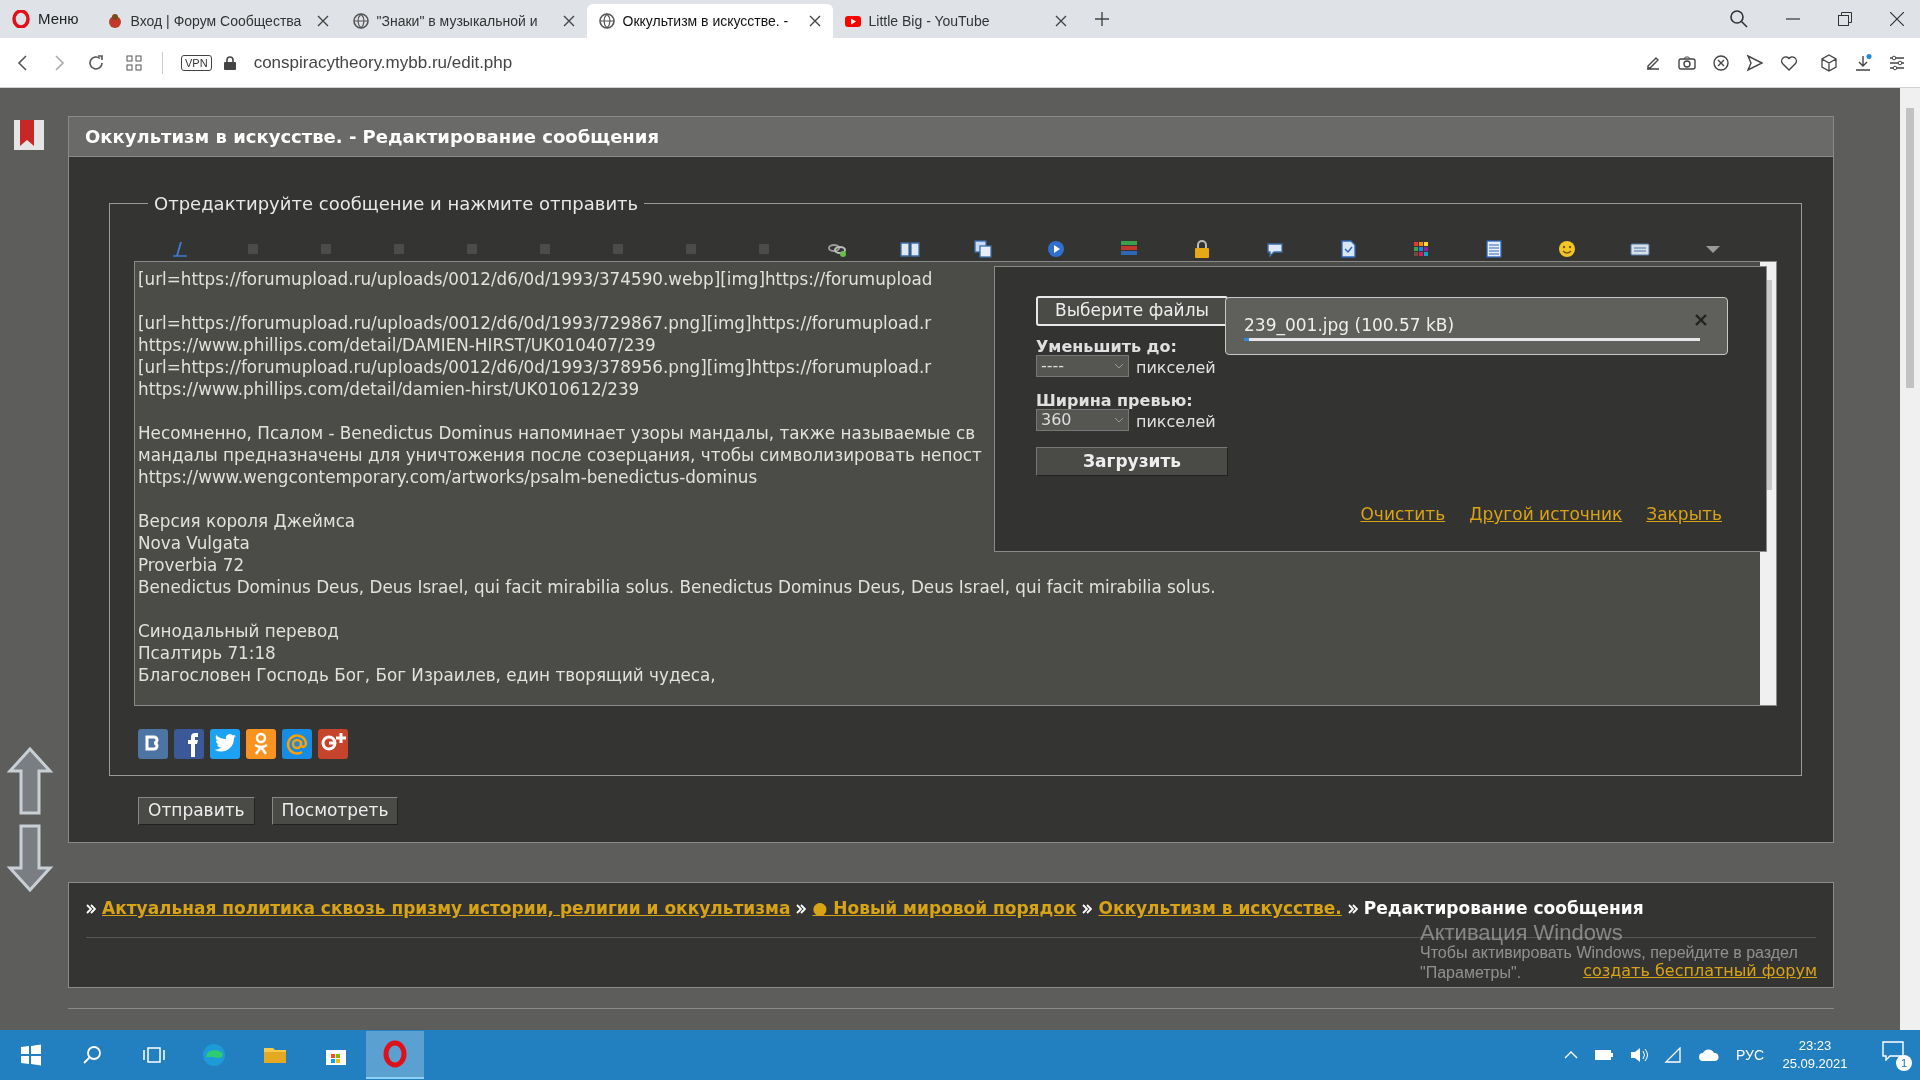  I want to click on tab-title: Вход | Форум Сообщества, so click(216, 21).